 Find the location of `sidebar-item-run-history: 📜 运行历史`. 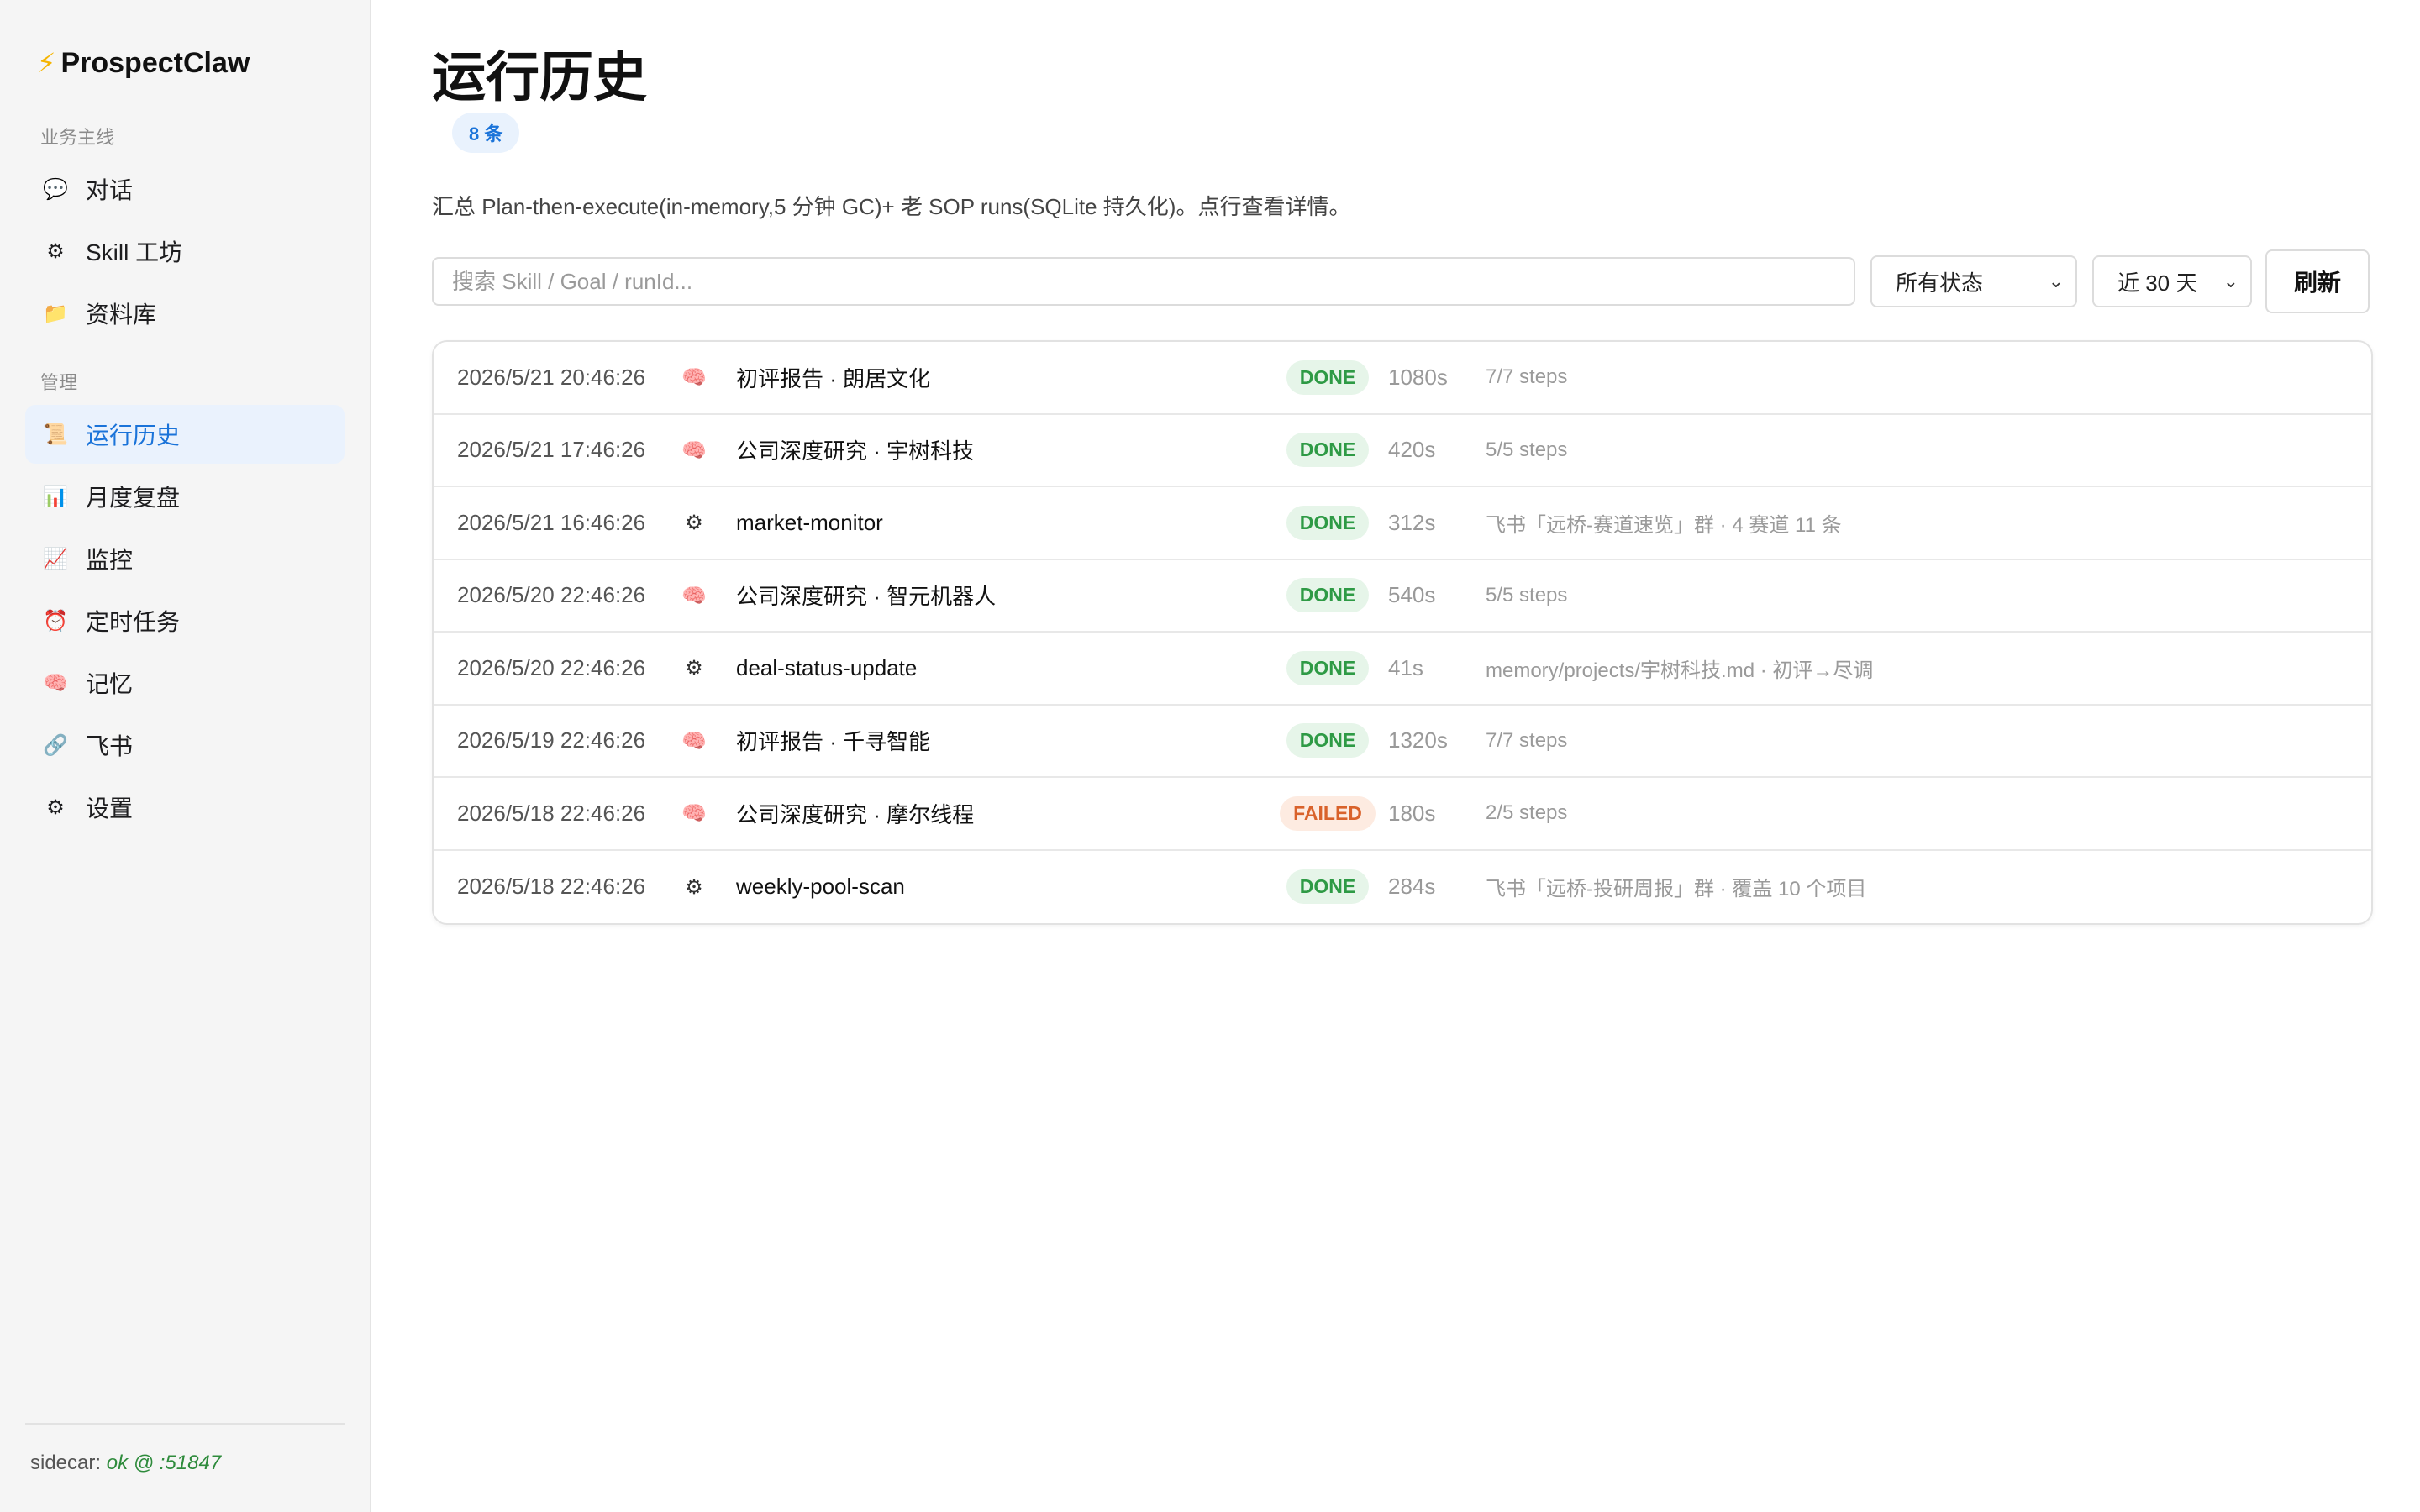

sidebar-item-run-history: 📜 运行历史 is located at coordinates (185, 434).